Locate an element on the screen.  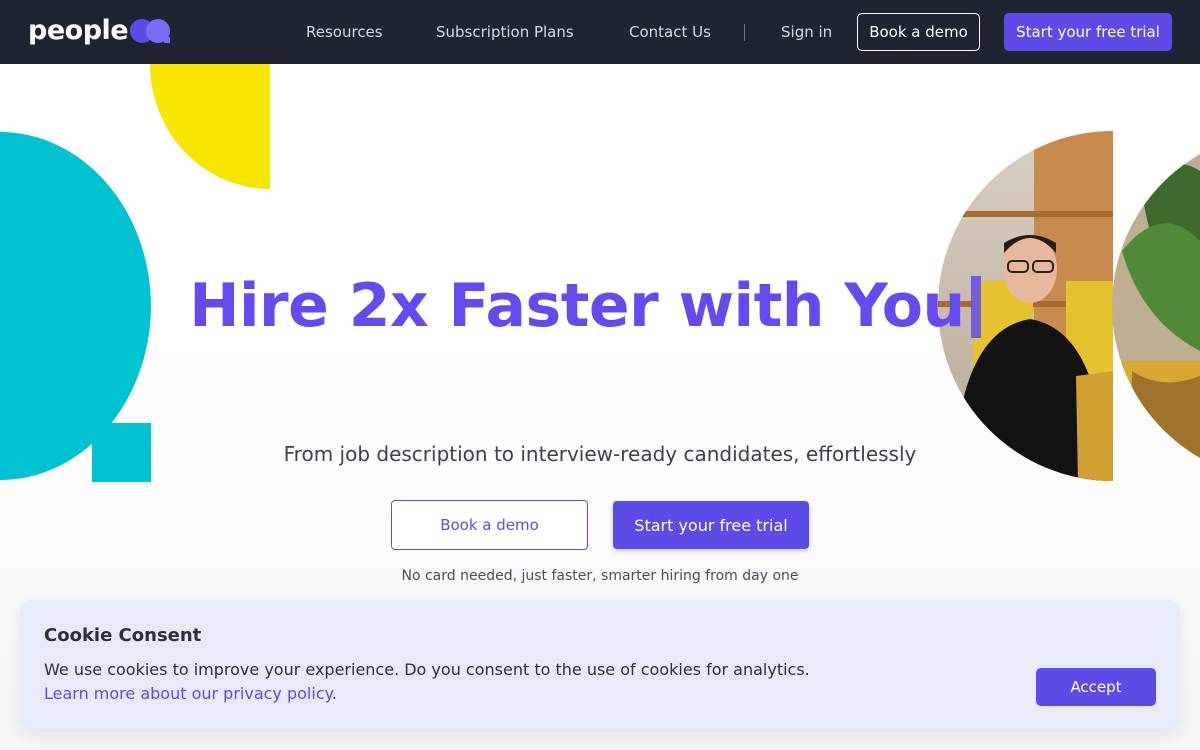
hero-headline-text: Hire 2x Faster with You is located at coordinates (577, 306).